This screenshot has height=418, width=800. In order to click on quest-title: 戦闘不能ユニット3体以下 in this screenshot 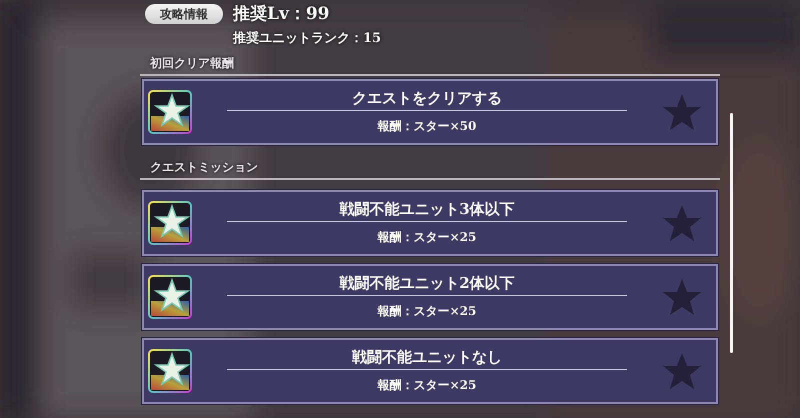, I will do `click(427, 211)`.